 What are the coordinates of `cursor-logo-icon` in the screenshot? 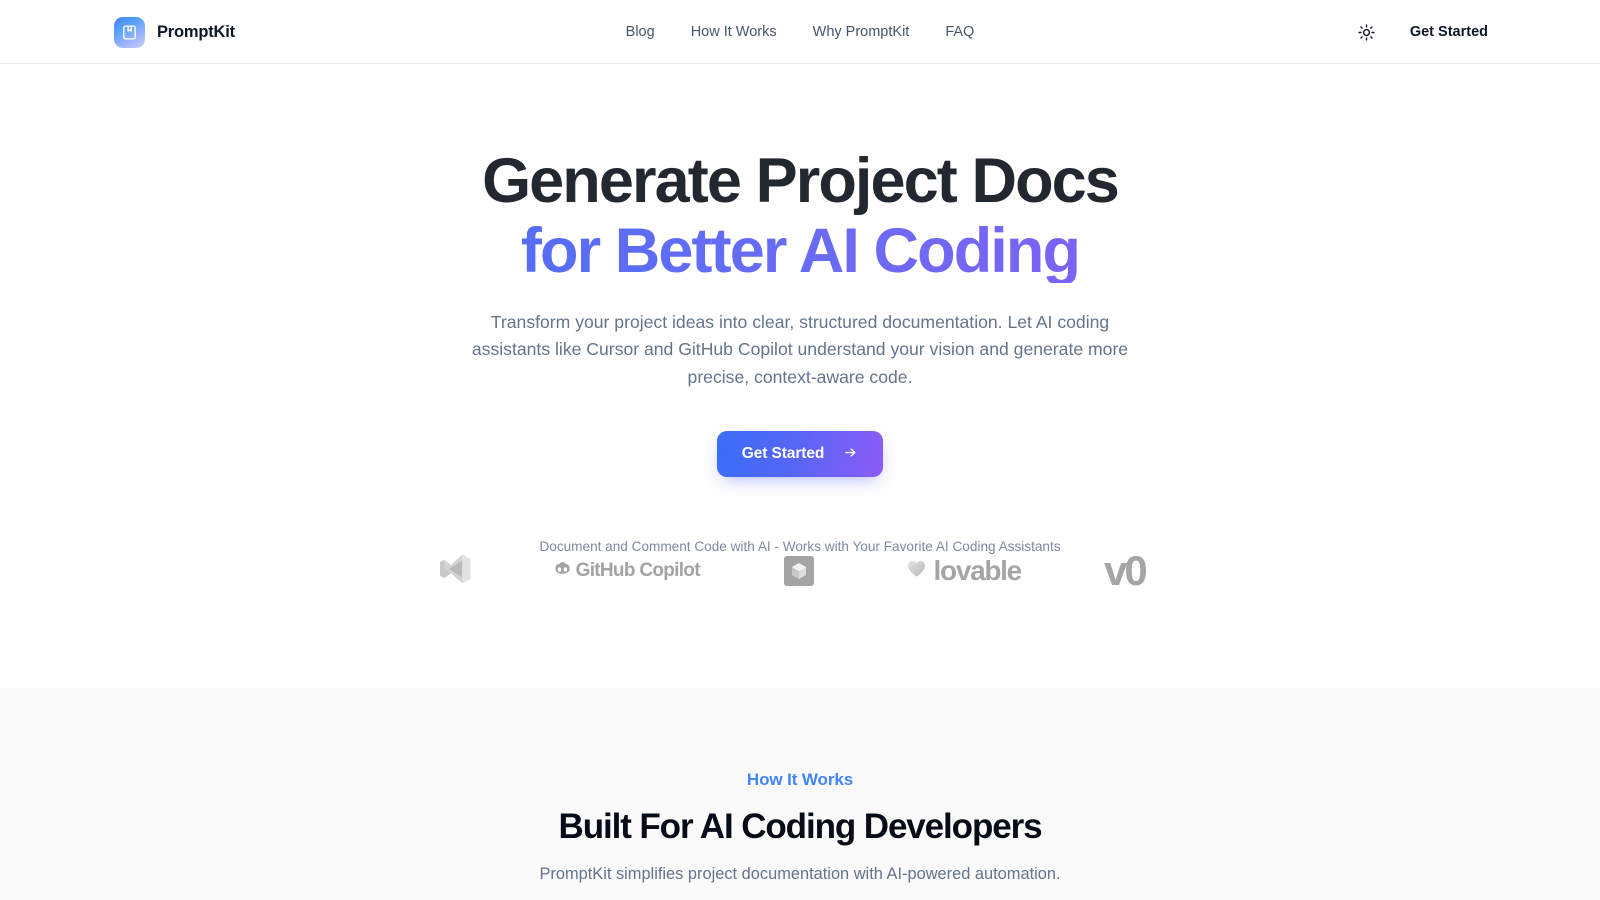 It's located at (798, 571).